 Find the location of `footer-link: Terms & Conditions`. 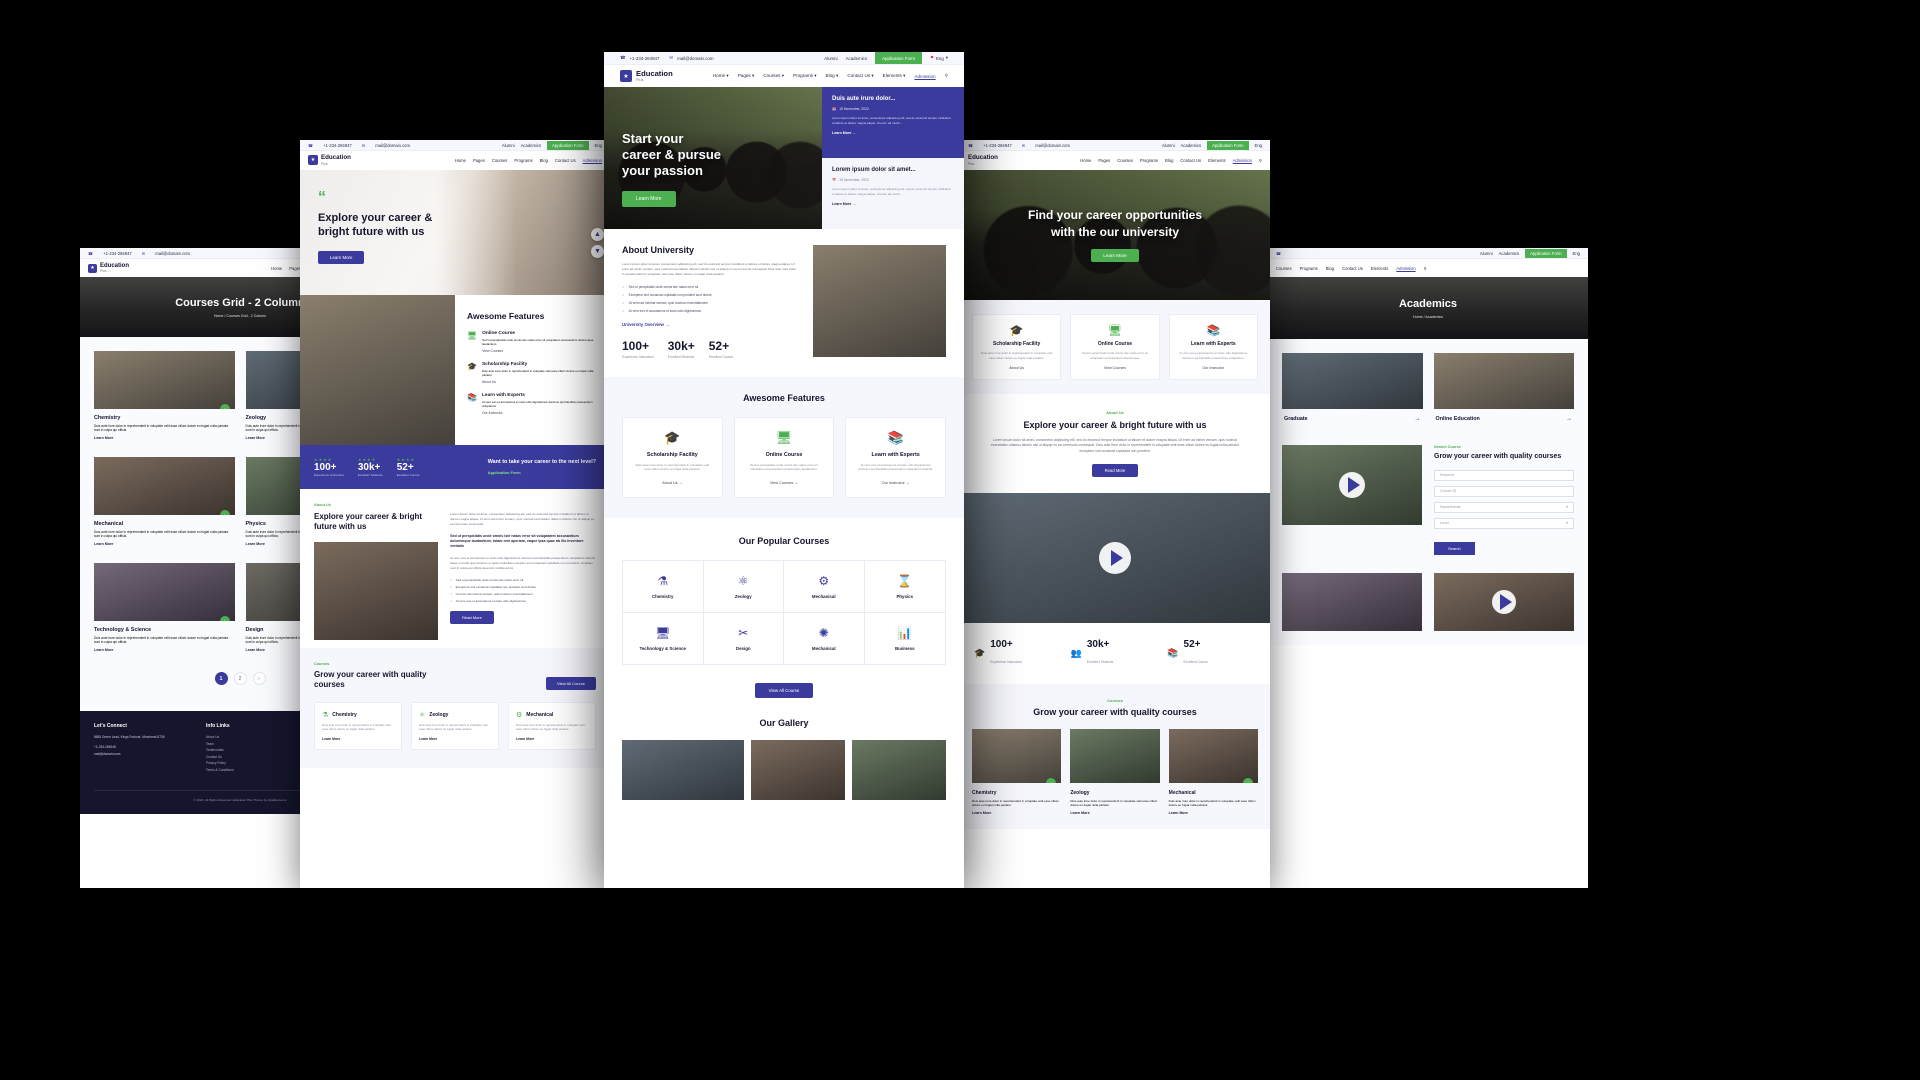

footer-link: Terms & Conditions is located at coordinates (248, 770).